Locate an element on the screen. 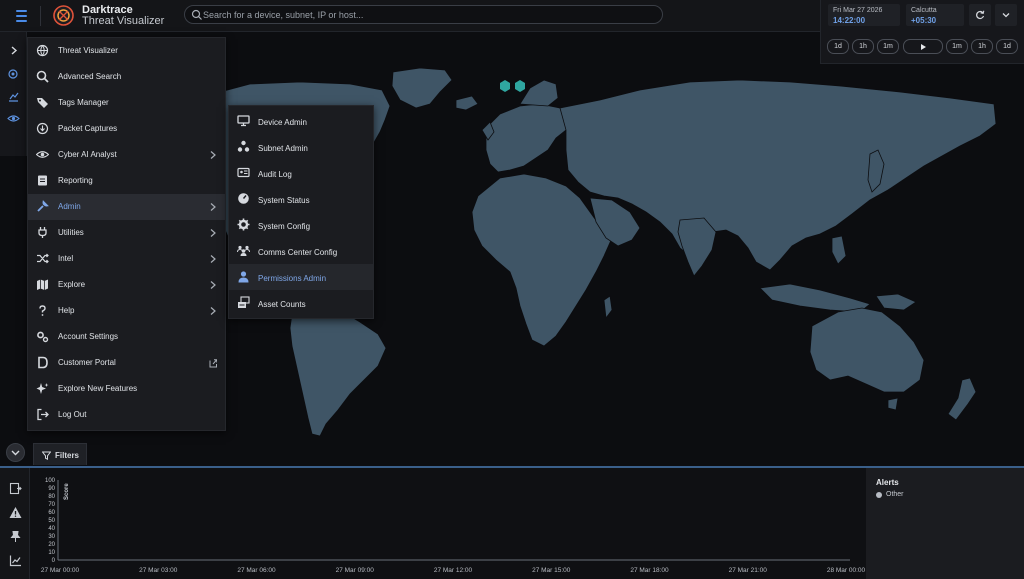 The image size is (1024, 579). menu-item-intel: Intel is located at coordinates (126, 259).